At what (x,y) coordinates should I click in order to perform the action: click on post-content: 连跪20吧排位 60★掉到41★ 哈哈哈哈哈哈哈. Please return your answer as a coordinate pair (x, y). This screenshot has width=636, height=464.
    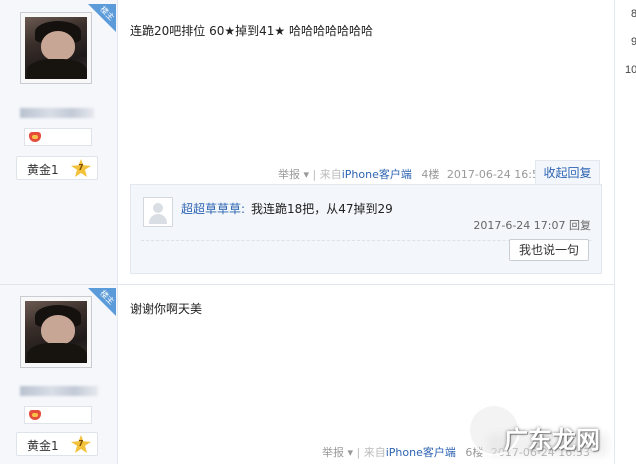
    Looking at the image, I should click on (251, 31).